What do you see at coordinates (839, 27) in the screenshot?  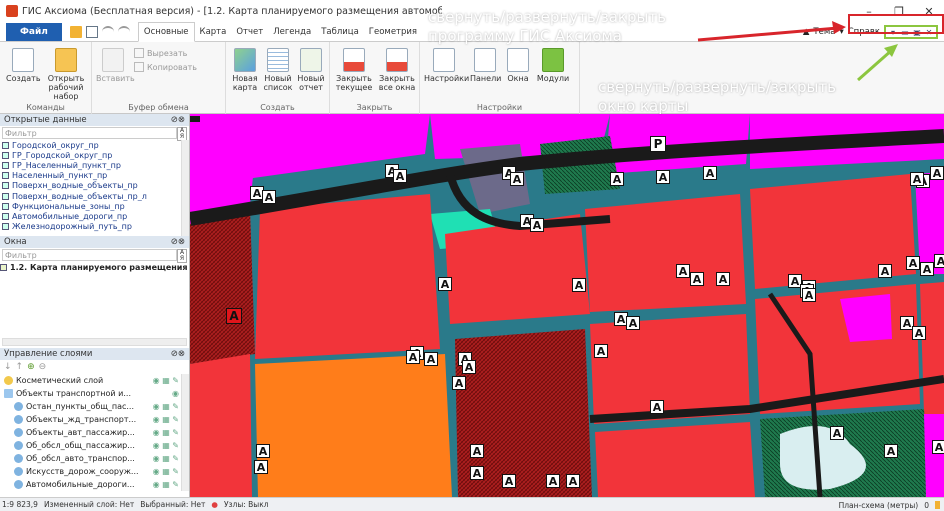 I see `red-arrow-head` at bounding box center [839, 27].